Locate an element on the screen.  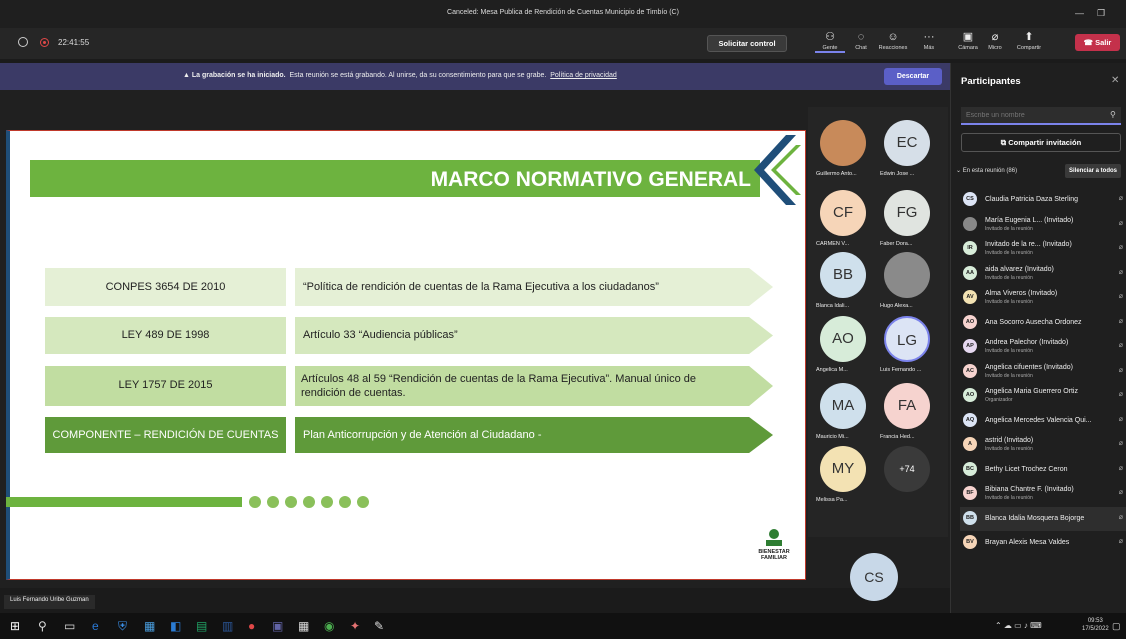
avatar: AP is located at coordinates (970, 346).